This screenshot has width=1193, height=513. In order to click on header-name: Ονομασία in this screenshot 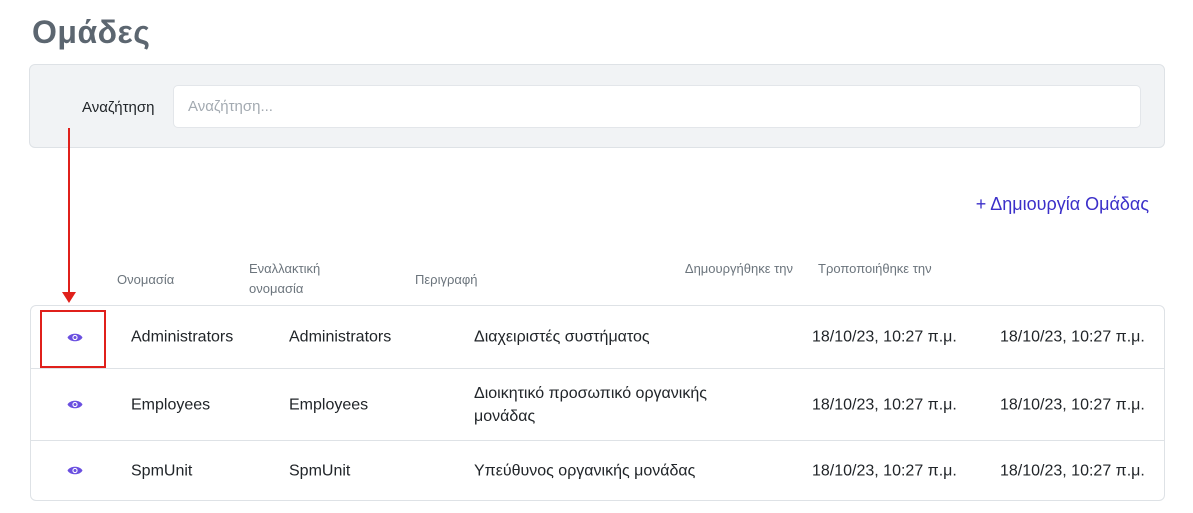, I will do `click(145, 280)`.